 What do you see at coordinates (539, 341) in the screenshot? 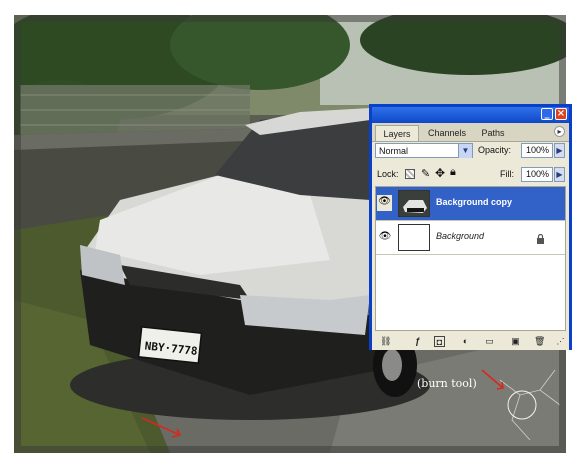
I see `trash-icon: 🗑︎` at bounding box center [539, 341].